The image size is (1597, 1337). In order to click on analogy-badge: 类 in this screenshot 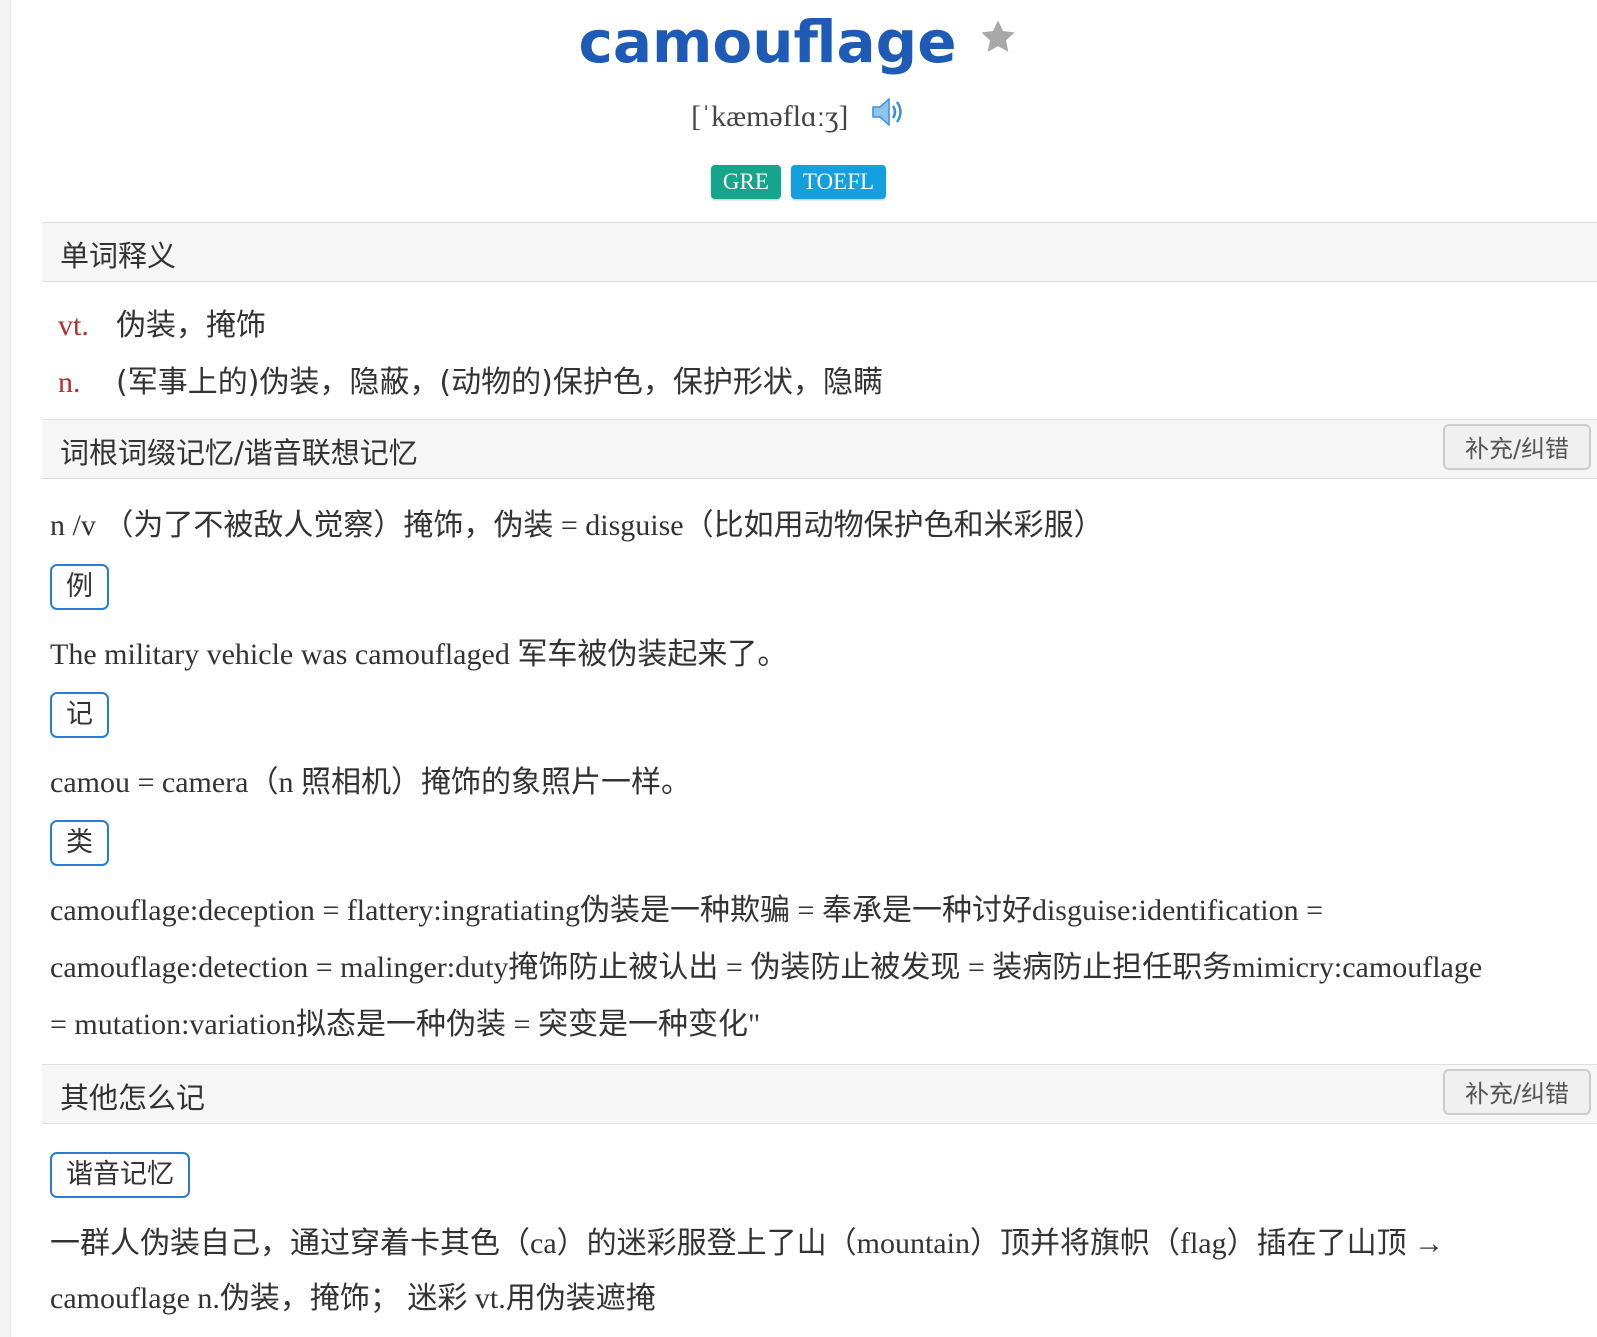, I will do `click(79, 843)`.